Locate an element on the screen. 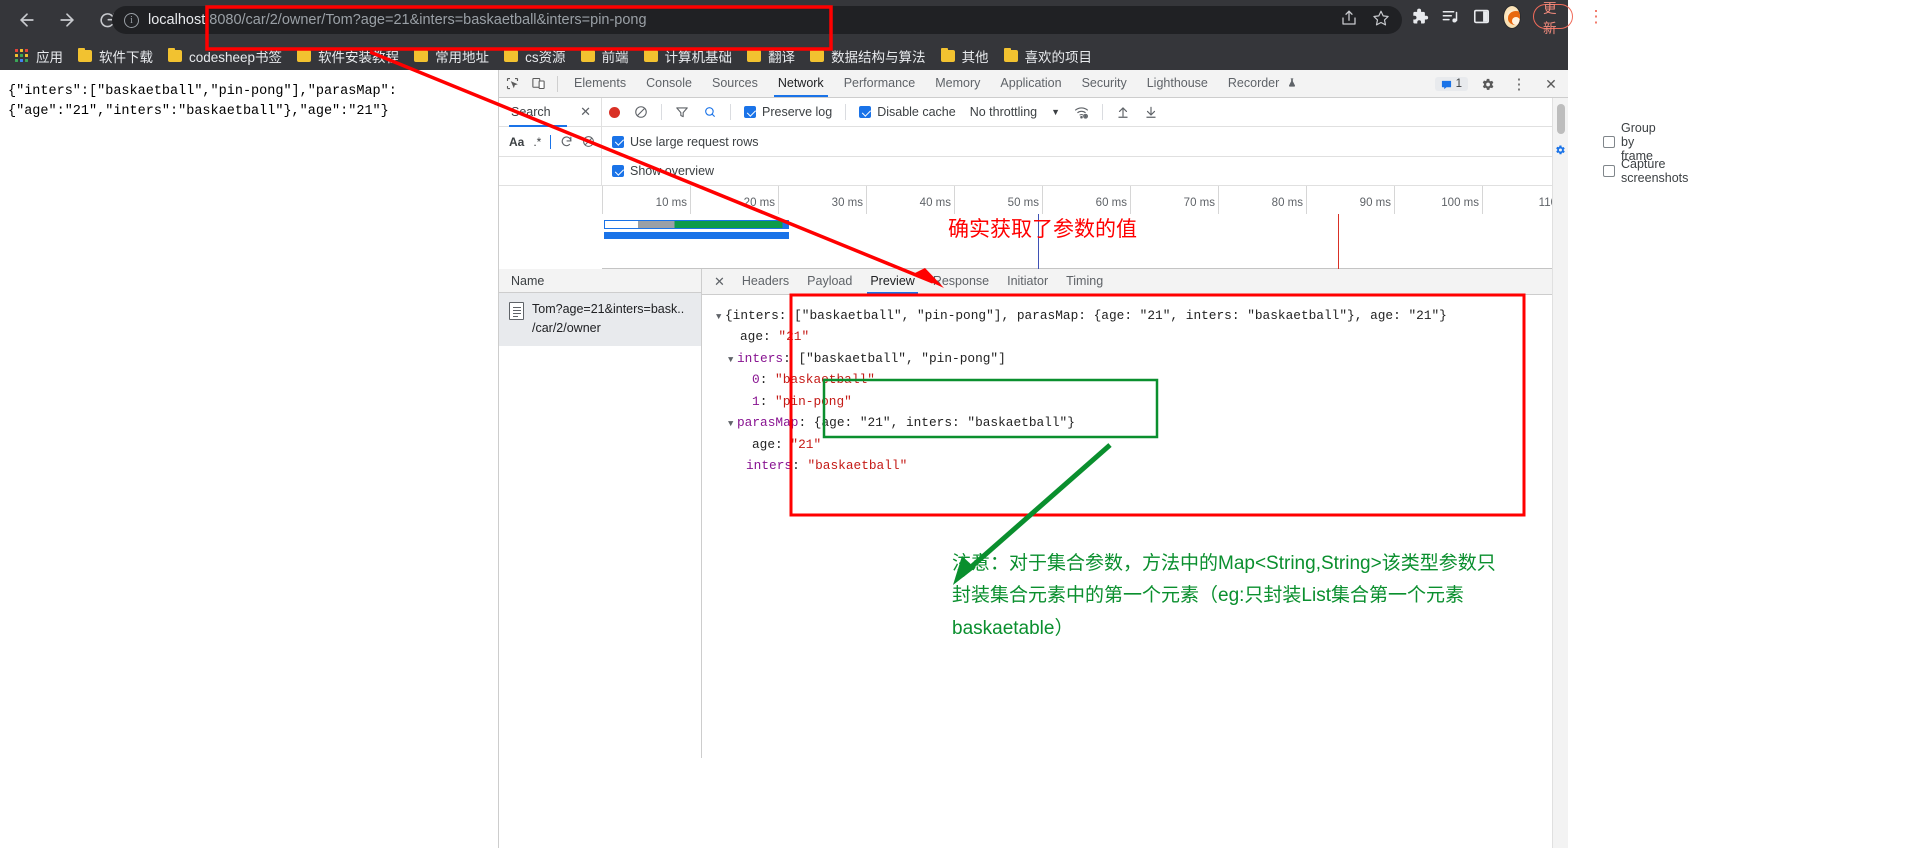  reading-list-icon is located at coordinates (1450, 16).